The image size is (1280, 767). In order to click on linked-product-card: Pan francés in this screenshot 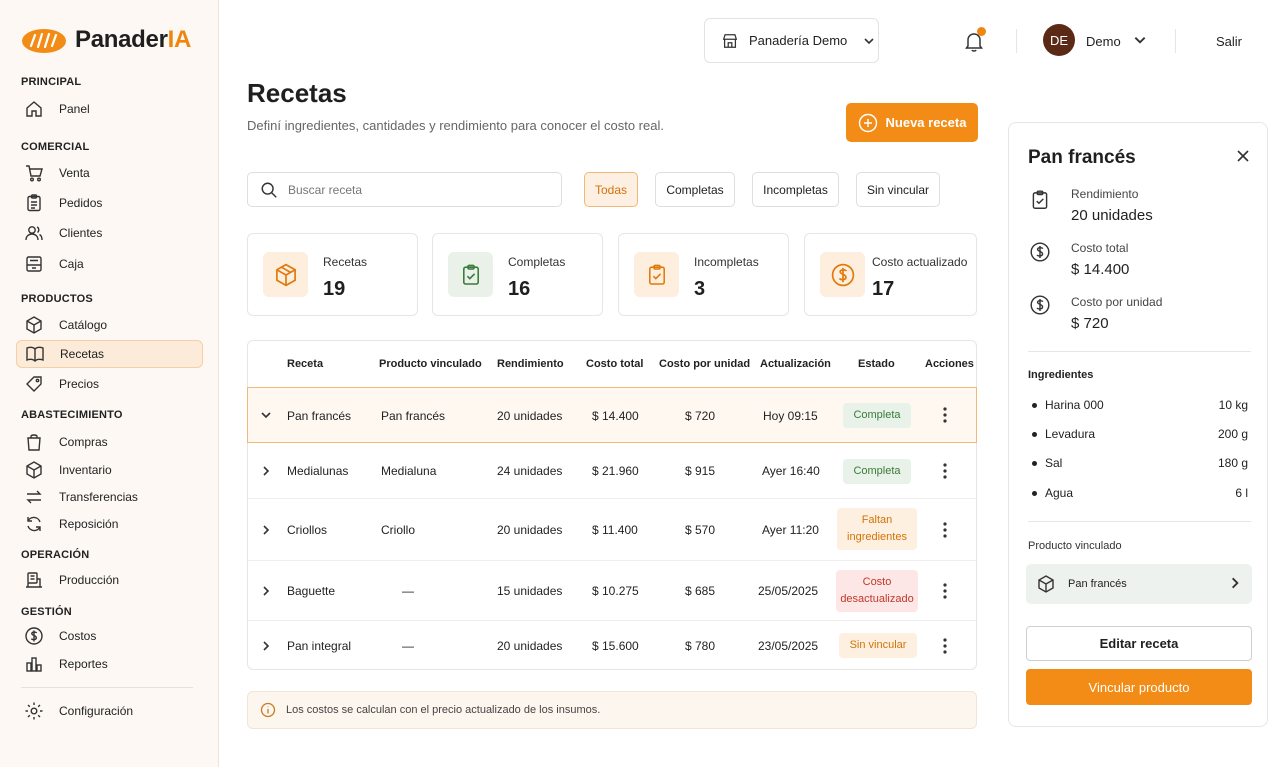, I will do `click(1139, 584)`.